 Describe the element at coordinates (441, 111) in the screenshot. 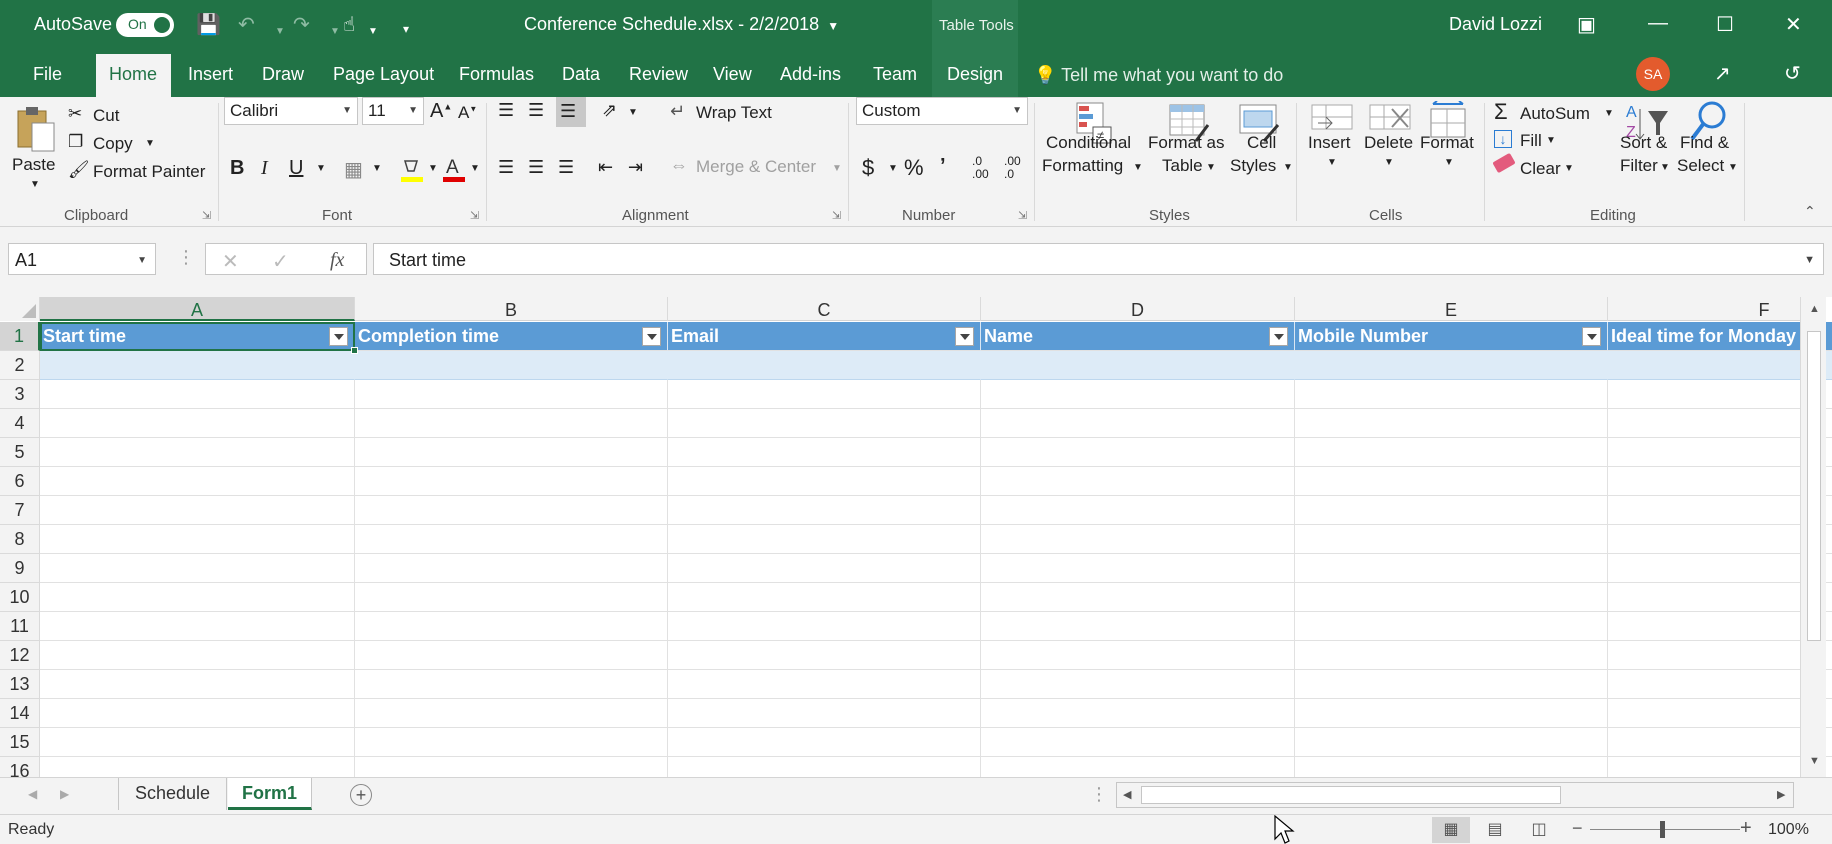

I see `increase-font-icon: A▲` at that location.